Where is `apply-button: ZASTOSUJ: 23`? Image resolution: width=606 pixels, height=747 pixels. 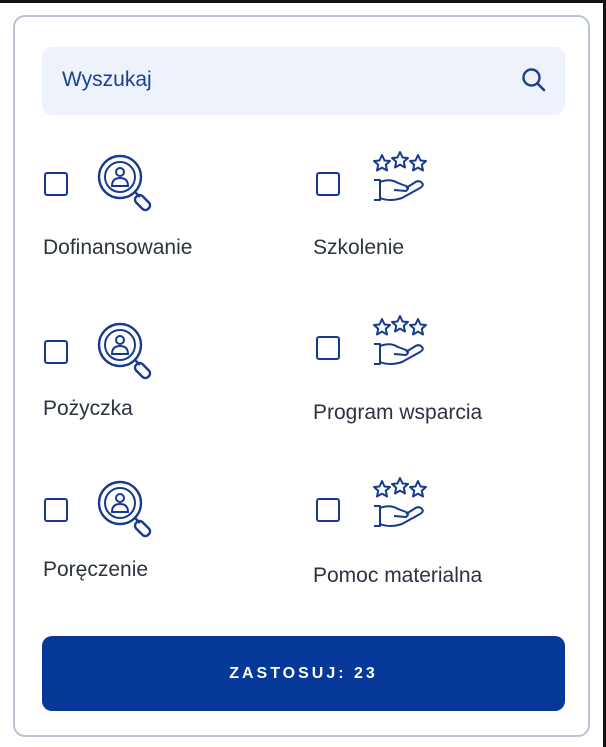
apply-button: ZASTOSUJ: 23 is located at coordinates (303, 673).